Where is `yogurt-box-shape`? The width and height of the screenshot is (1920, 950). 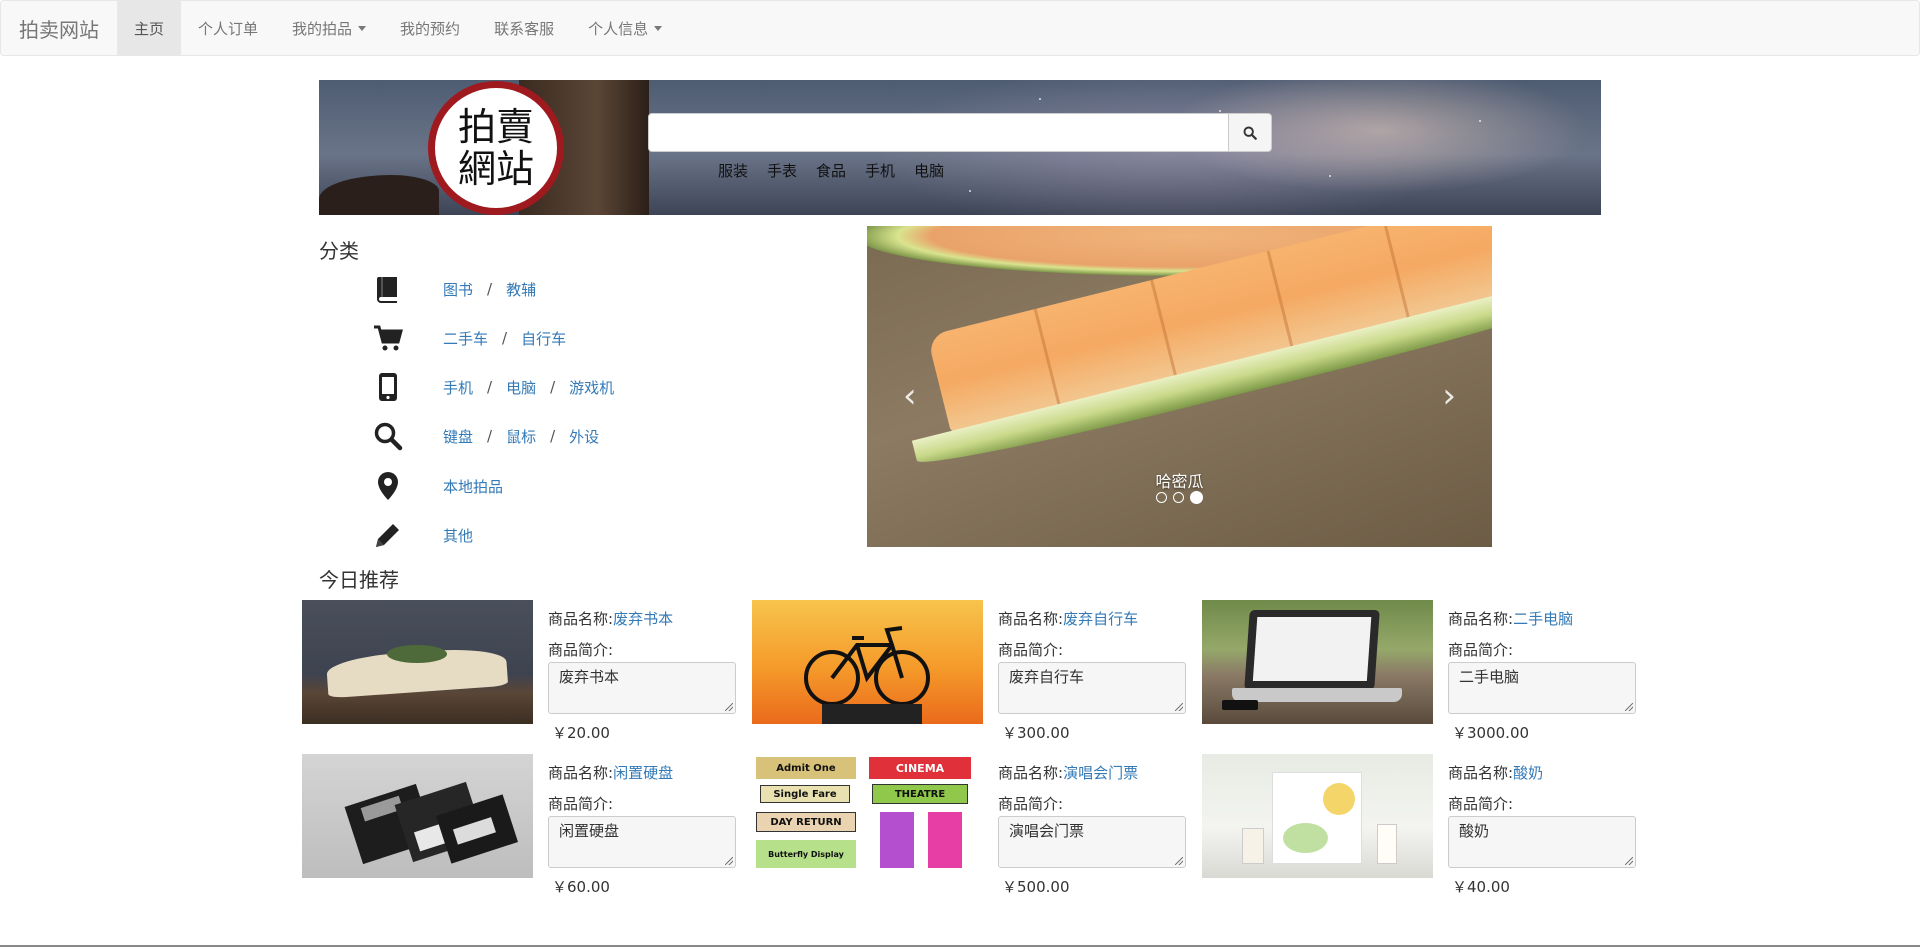
yogurt-box-shape is located at coordinates (1317, 818).